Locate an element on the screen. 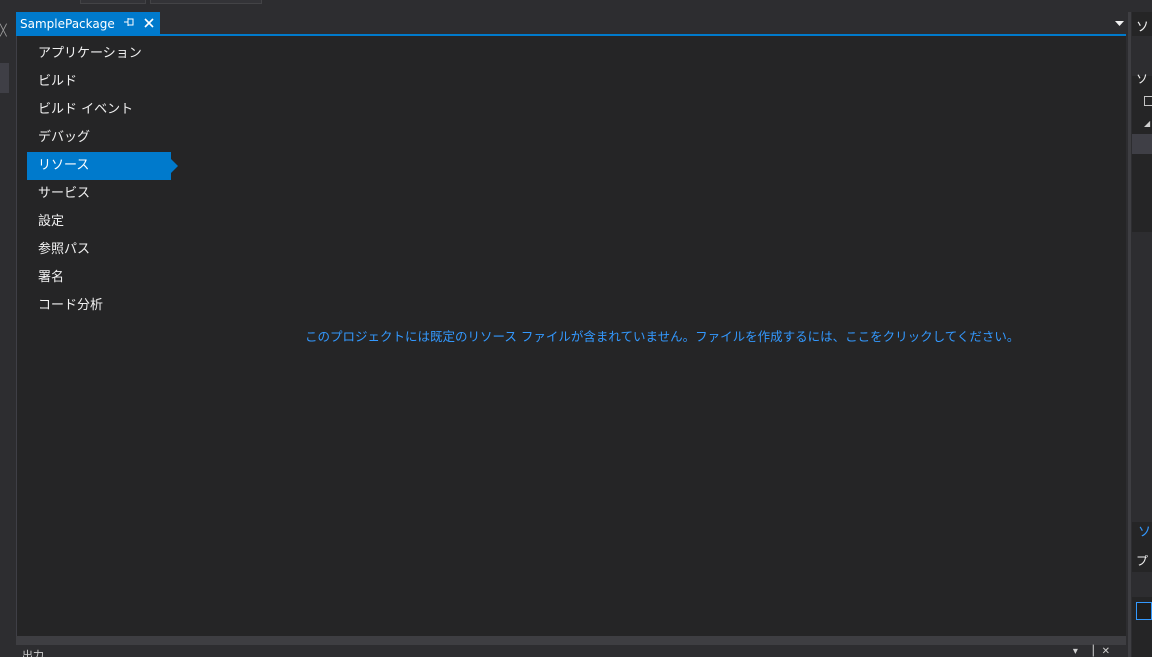 This screenshot has height=657, width=1152. properties-panel-bar is located at coordinates (1142, 584).